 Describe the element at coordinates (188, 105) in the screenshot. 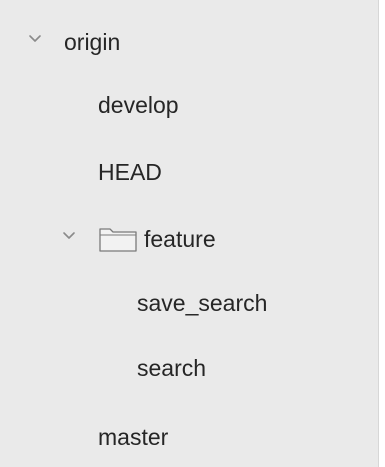

I see `branch-row-develop: develop` at that location.